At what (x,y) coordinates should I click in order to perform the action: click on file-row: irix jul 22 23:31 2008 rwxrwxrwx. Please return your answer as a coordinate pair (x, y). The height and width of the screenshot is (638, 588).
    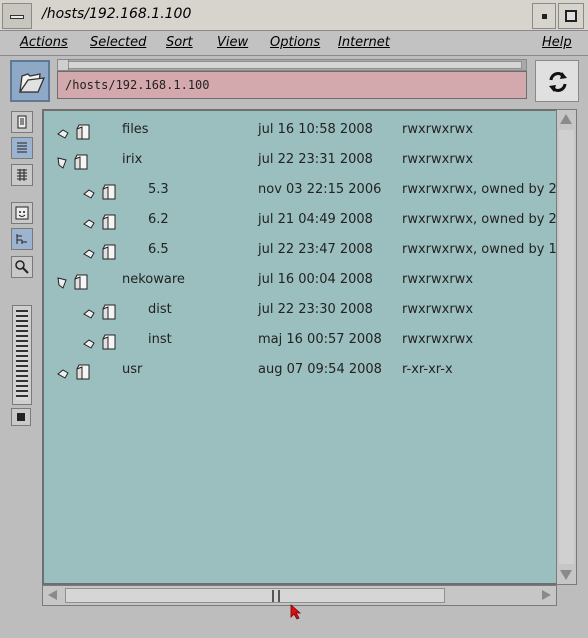
    Looking at the image, I should click on (301, 159).